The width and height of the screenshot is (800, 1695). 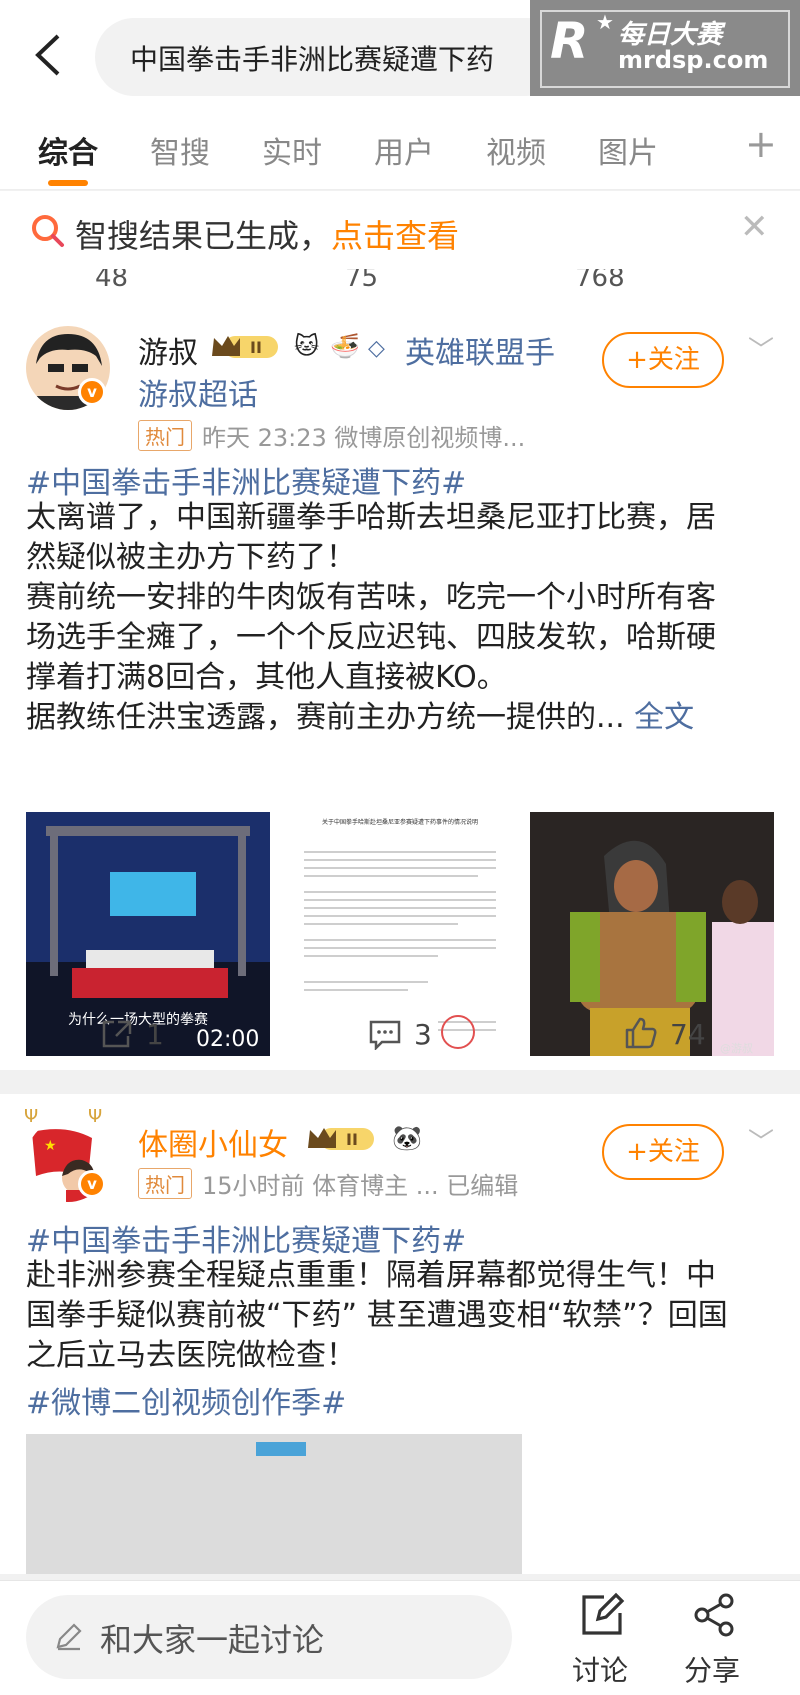 I want to click on tab-realtime: 实时, so click(x=292, y=150).